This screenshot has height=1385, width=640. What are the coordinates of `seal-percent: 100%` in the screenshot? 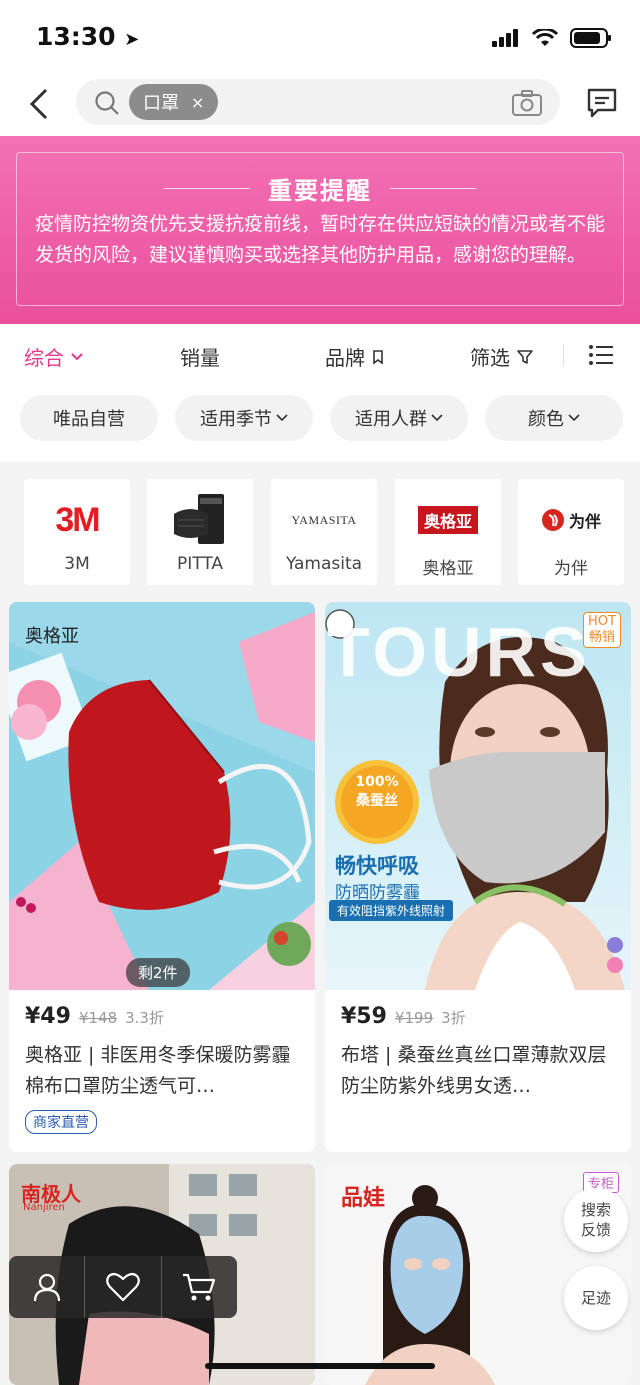 It's located at (377, 782).